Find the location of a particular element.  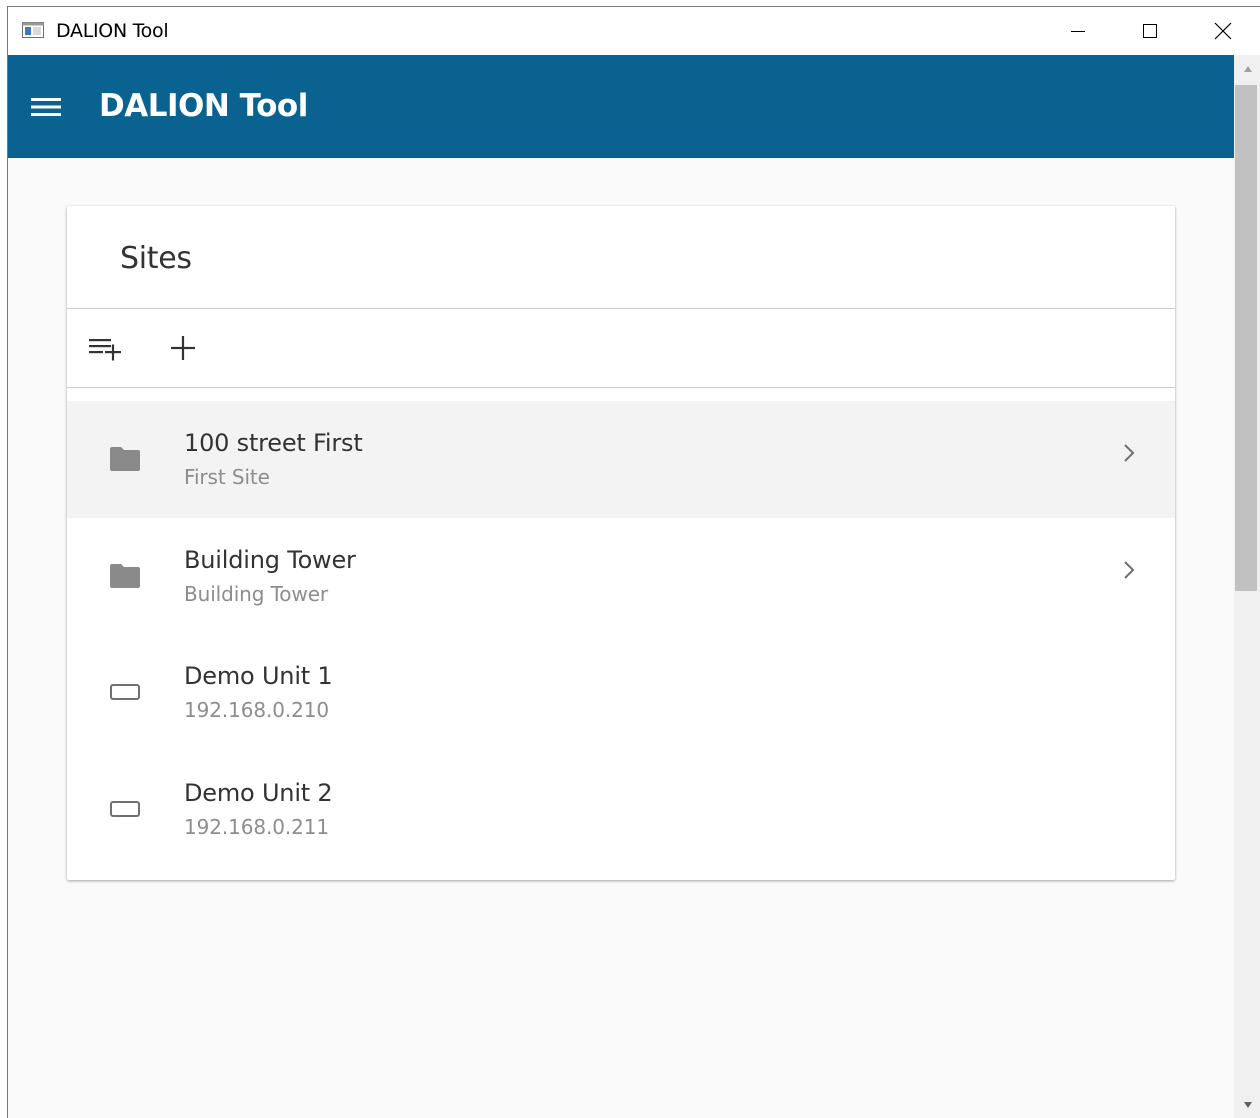

add-button is located at coordinates (183, 348).